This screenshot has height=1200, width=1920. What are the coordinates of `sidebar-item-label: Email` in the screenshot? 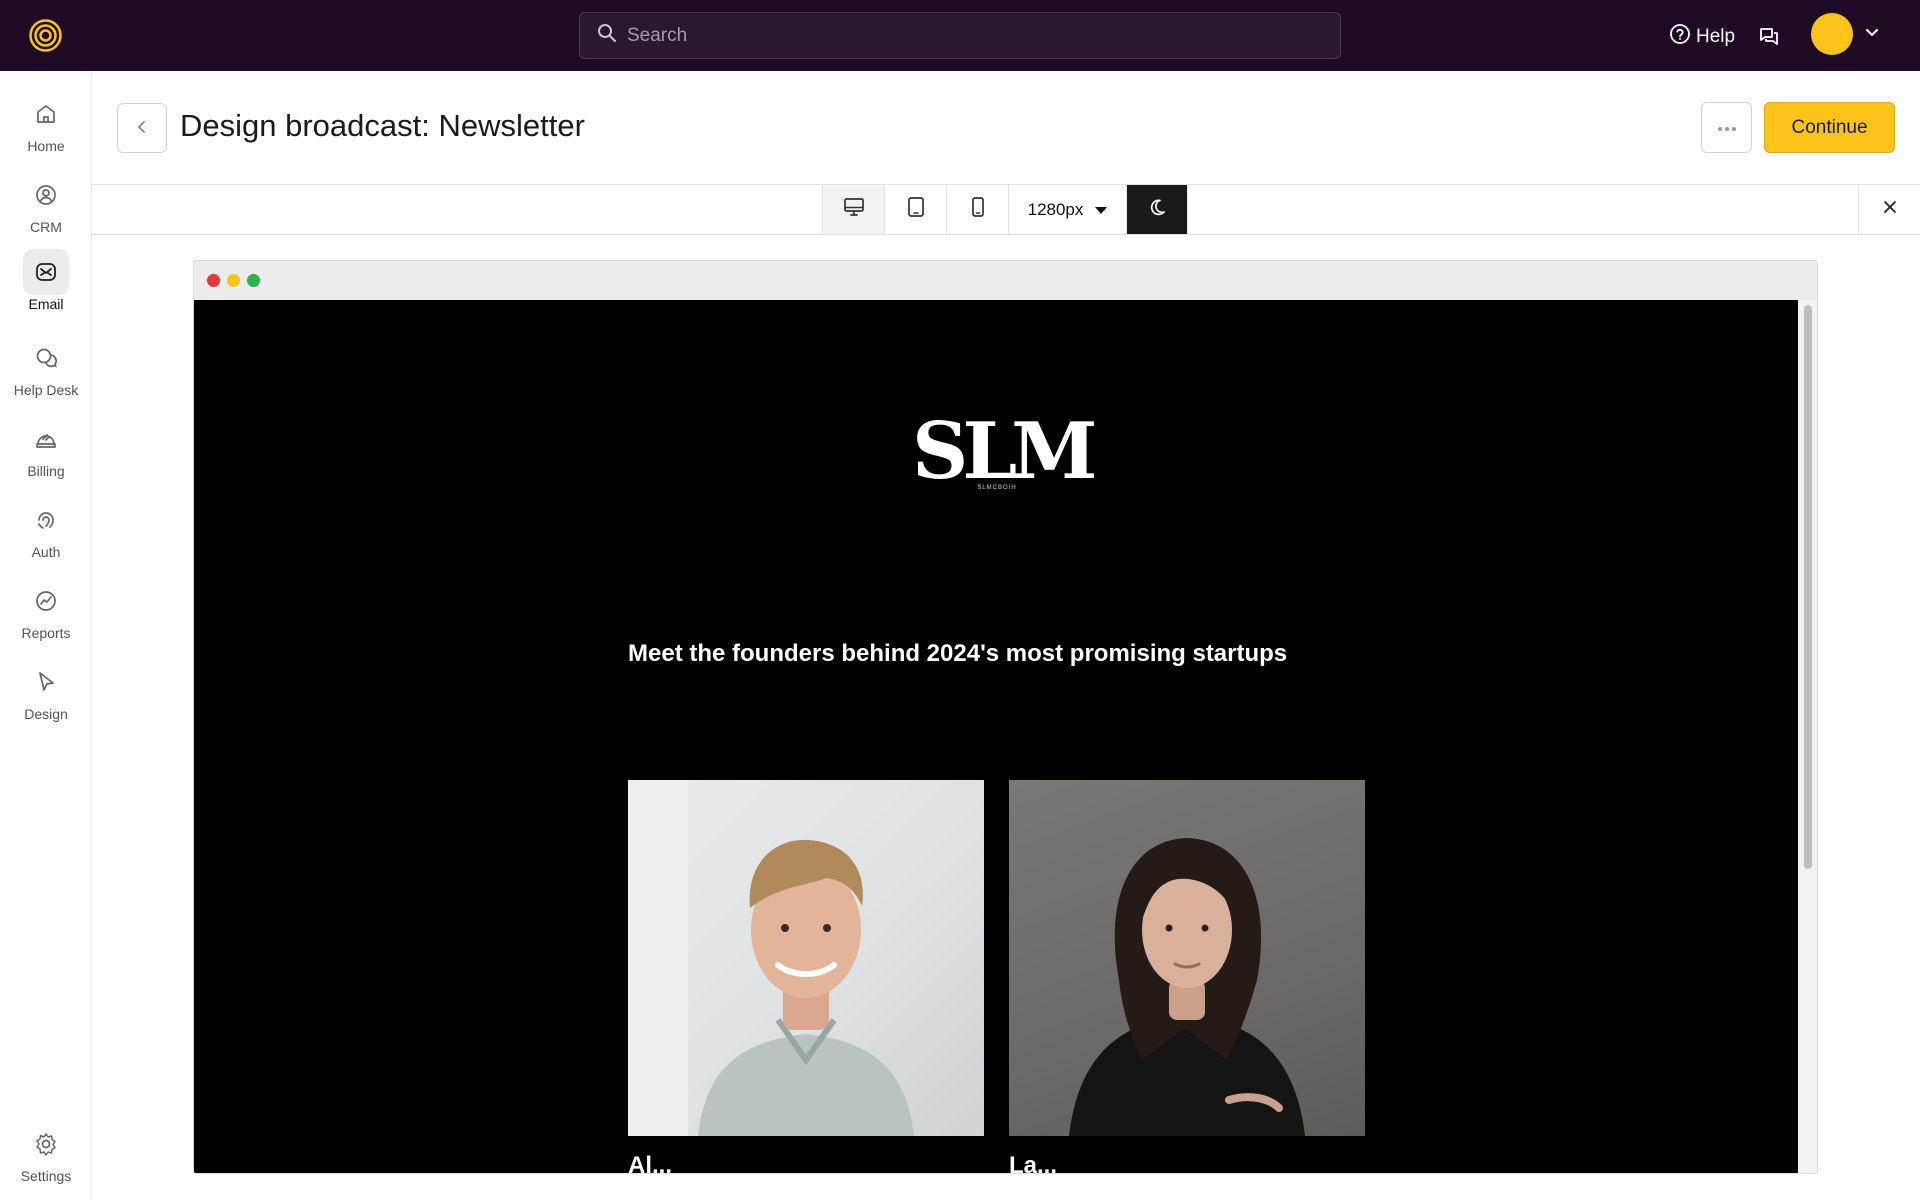 It's located at (46, 304).